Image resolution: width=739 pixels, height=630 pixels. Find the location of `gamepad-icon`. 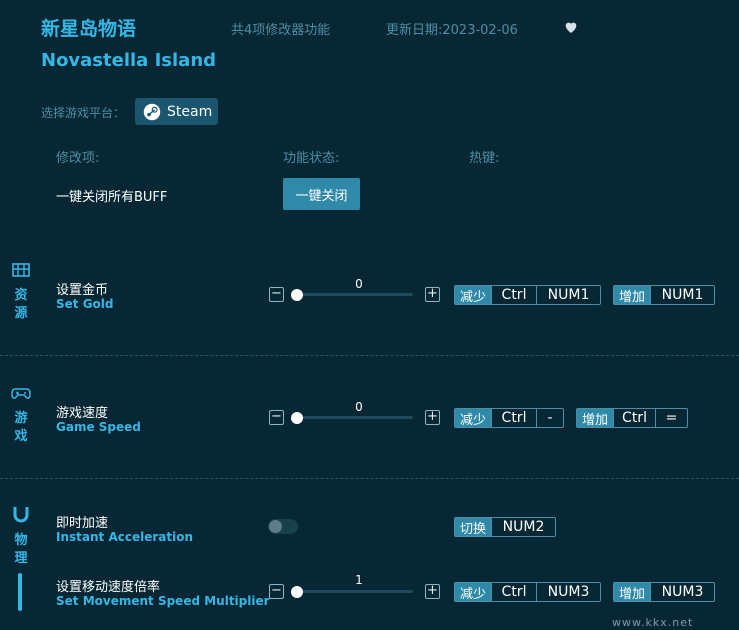

gamepad-icon is located at coordinates (21, 393).